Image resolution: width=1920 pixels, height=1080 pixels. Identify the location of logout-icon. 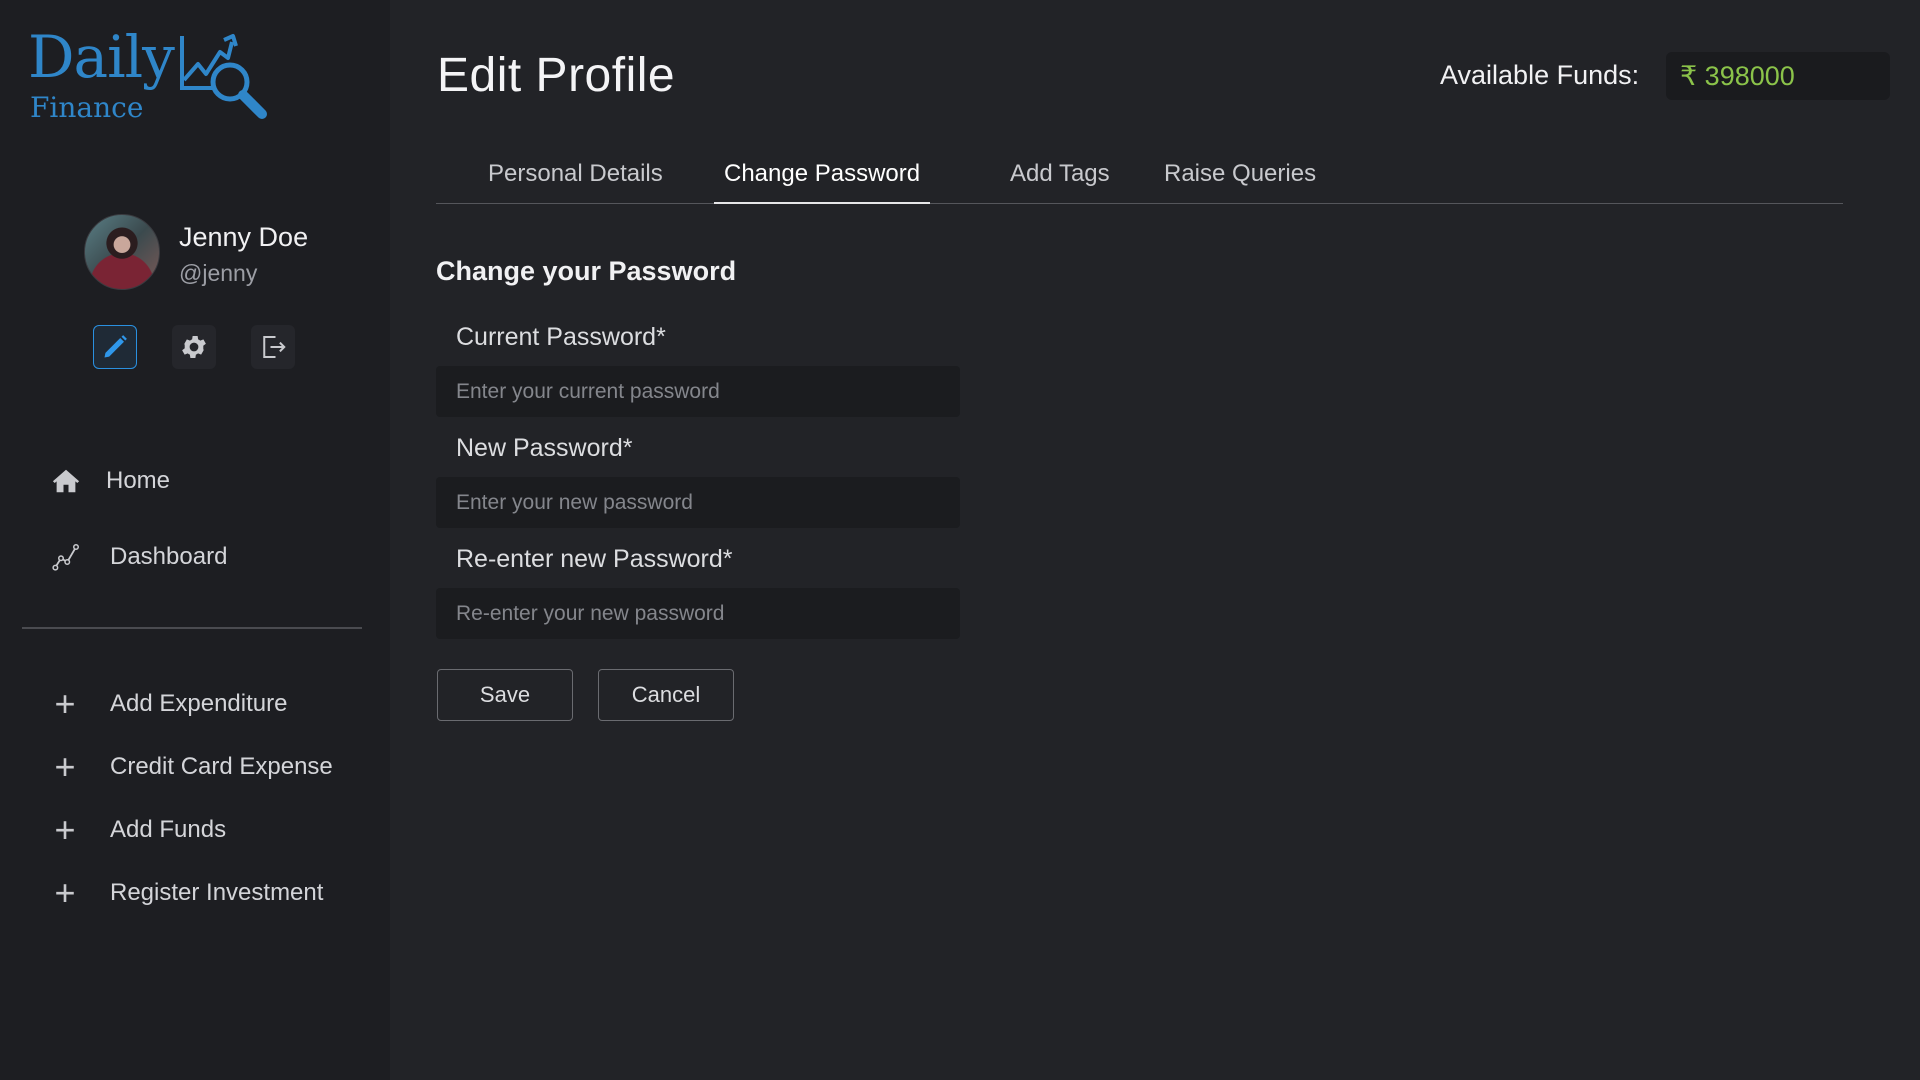
(274, 347).